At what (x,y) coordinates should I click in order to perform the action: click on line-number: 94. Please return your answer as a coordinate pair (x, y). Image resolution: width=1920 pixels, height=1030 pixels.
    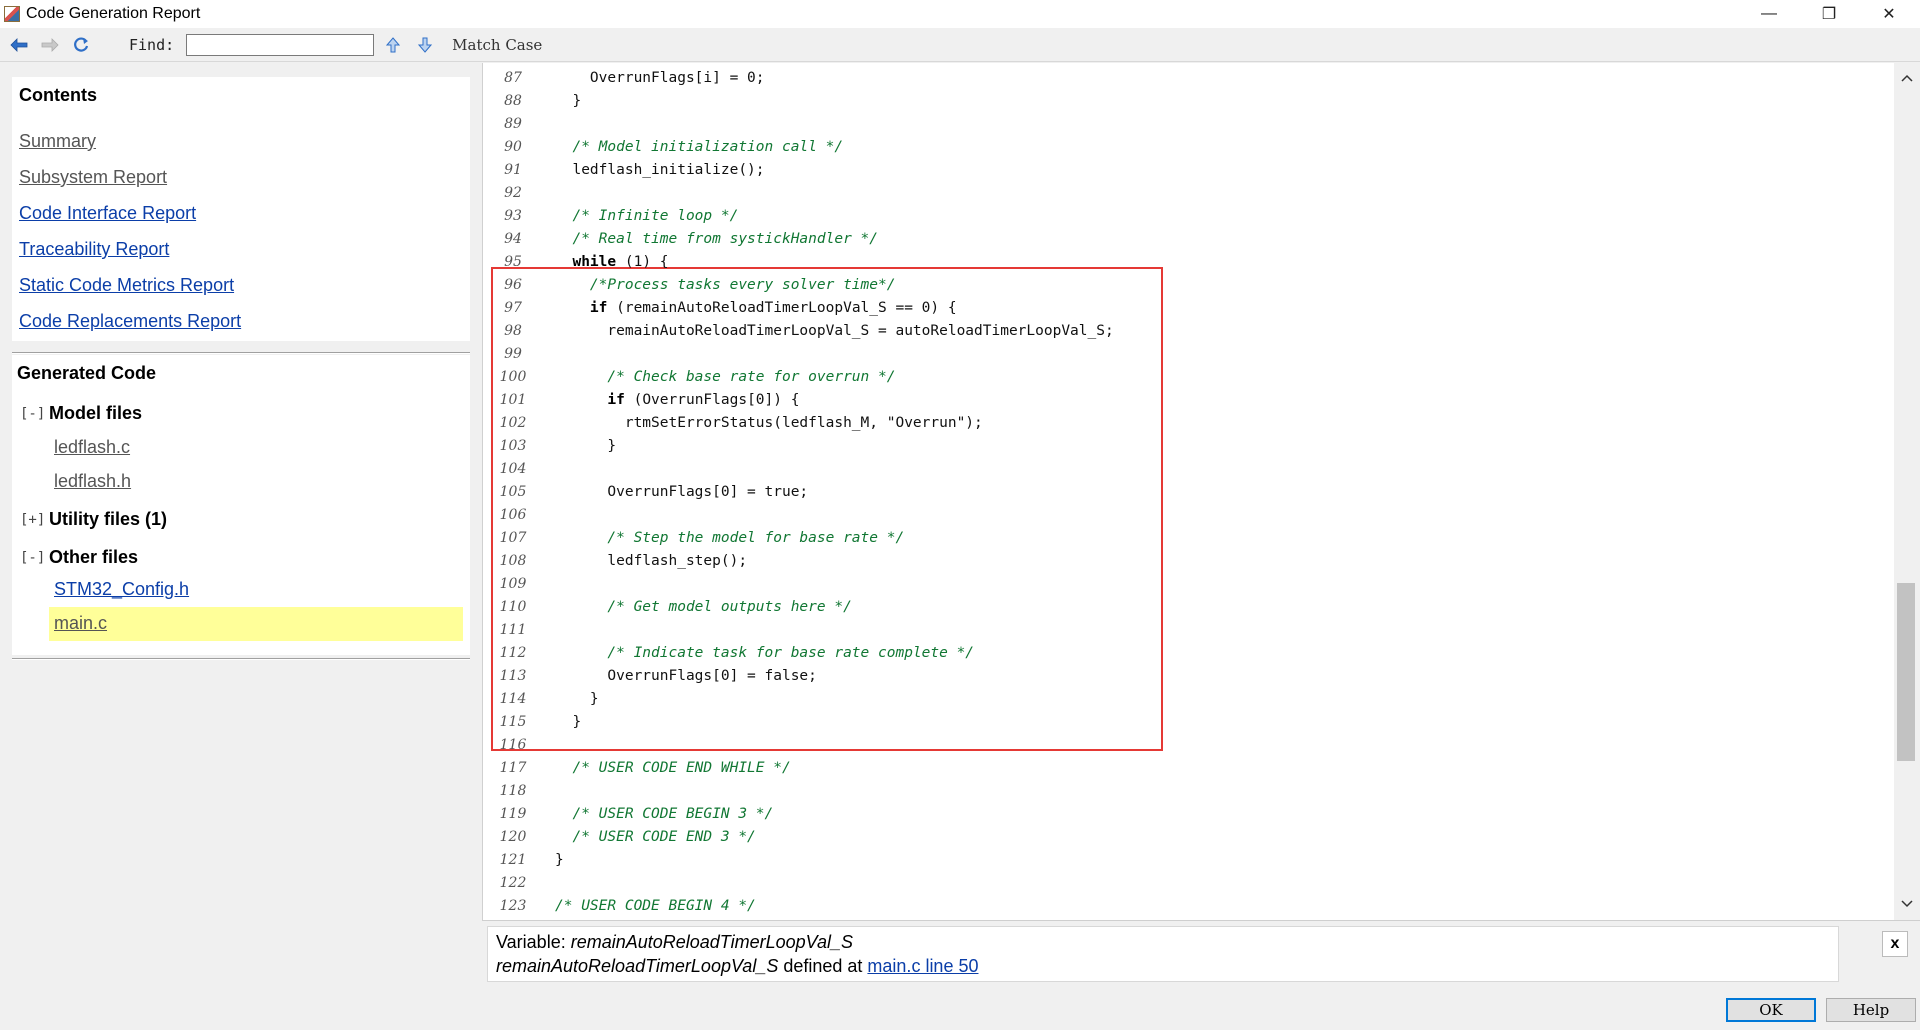
    Looking at the image, I should click on (513, 239).